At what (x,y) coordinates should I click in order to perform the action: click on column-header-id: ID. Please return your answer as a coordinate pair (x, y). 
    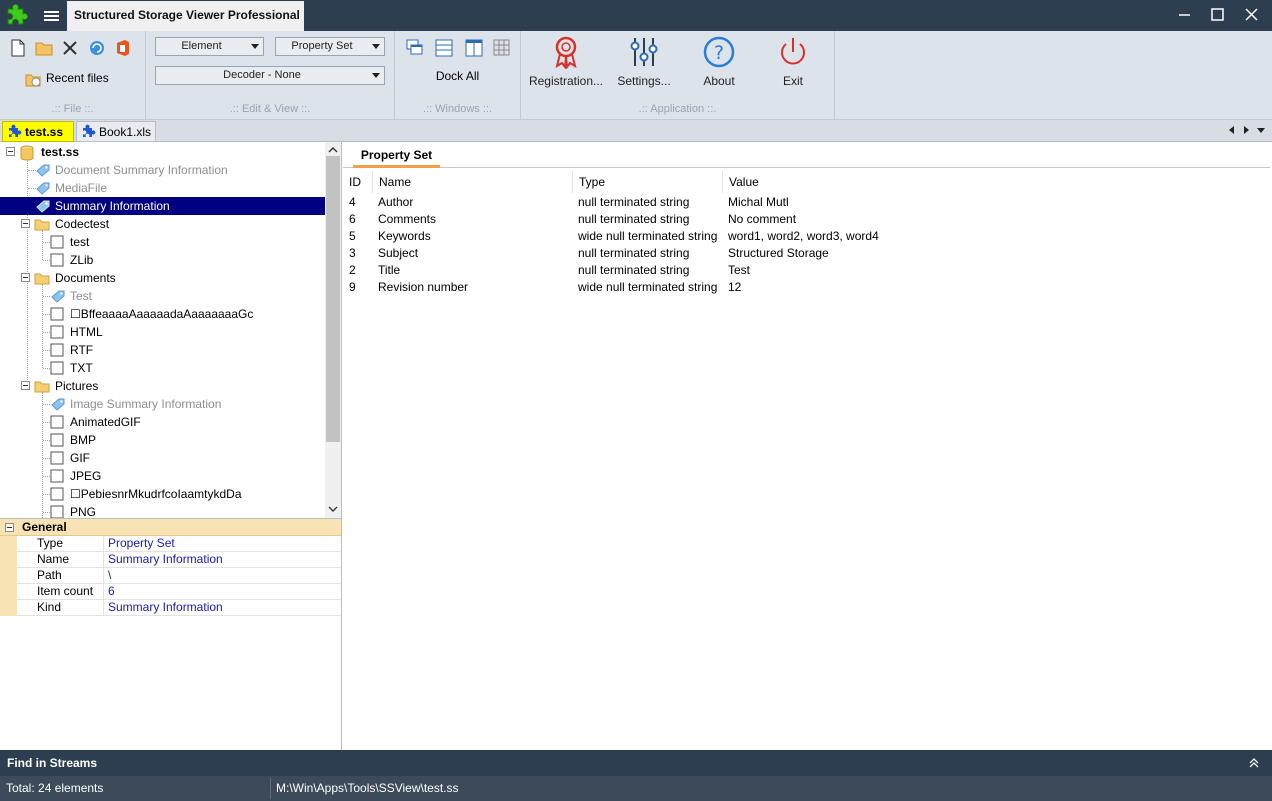
    Looking at the image, I should click on (358, 182).